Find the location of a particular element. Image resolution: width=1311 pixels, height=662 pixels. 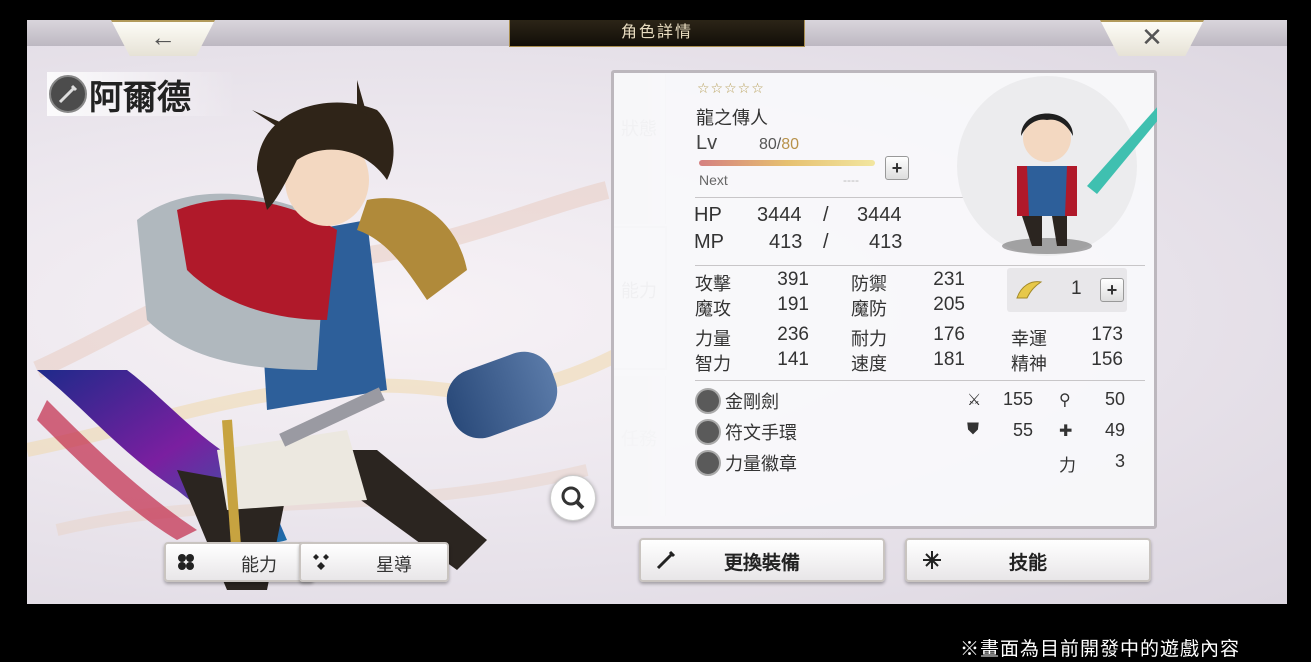

star-guide-button: 星導 is located at coordinates (374, 562).